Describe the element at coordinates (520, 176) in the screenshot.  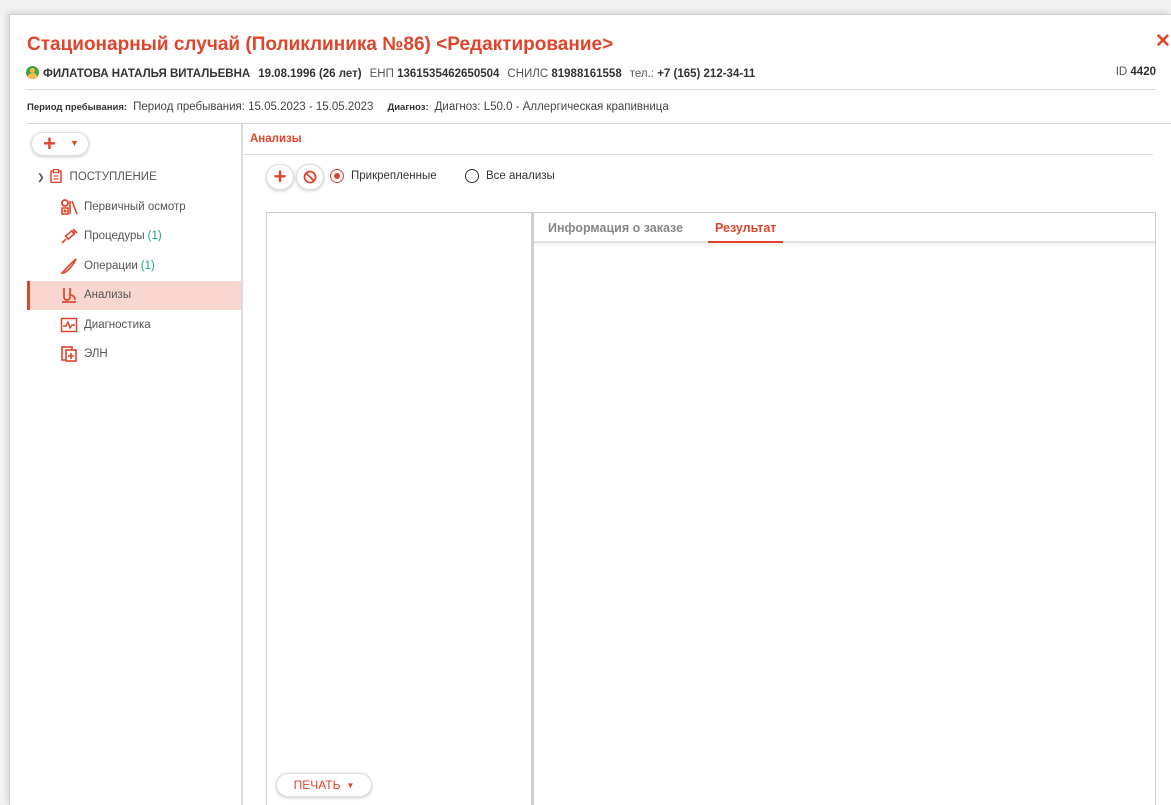
I see `radio-all-label: Все анализы` at that location.